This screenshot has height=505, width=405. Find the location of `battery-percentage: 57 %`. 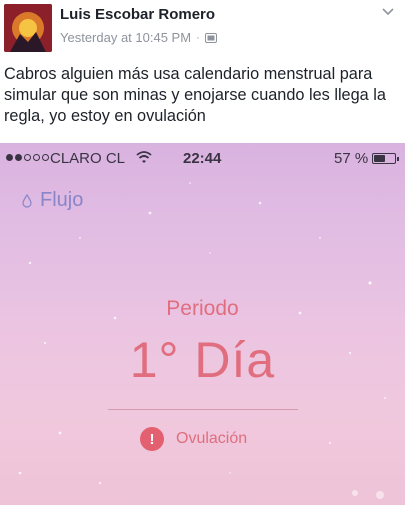

battery-percentage: 57 % is located at coordinates (351, 158).